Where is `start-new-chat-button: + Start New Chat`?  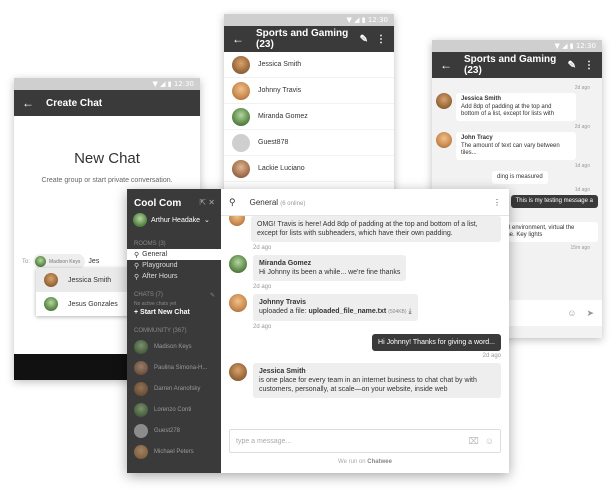
start-new-chat-button: + Start New Chat is located at coordinates (174, 312).